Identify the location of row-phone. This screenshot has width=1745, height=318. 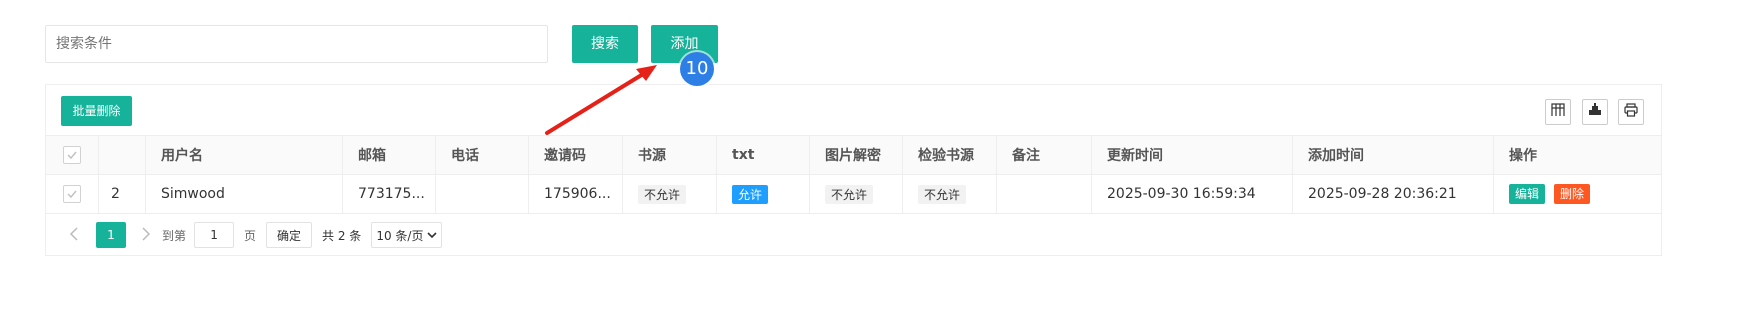
(482, 194).